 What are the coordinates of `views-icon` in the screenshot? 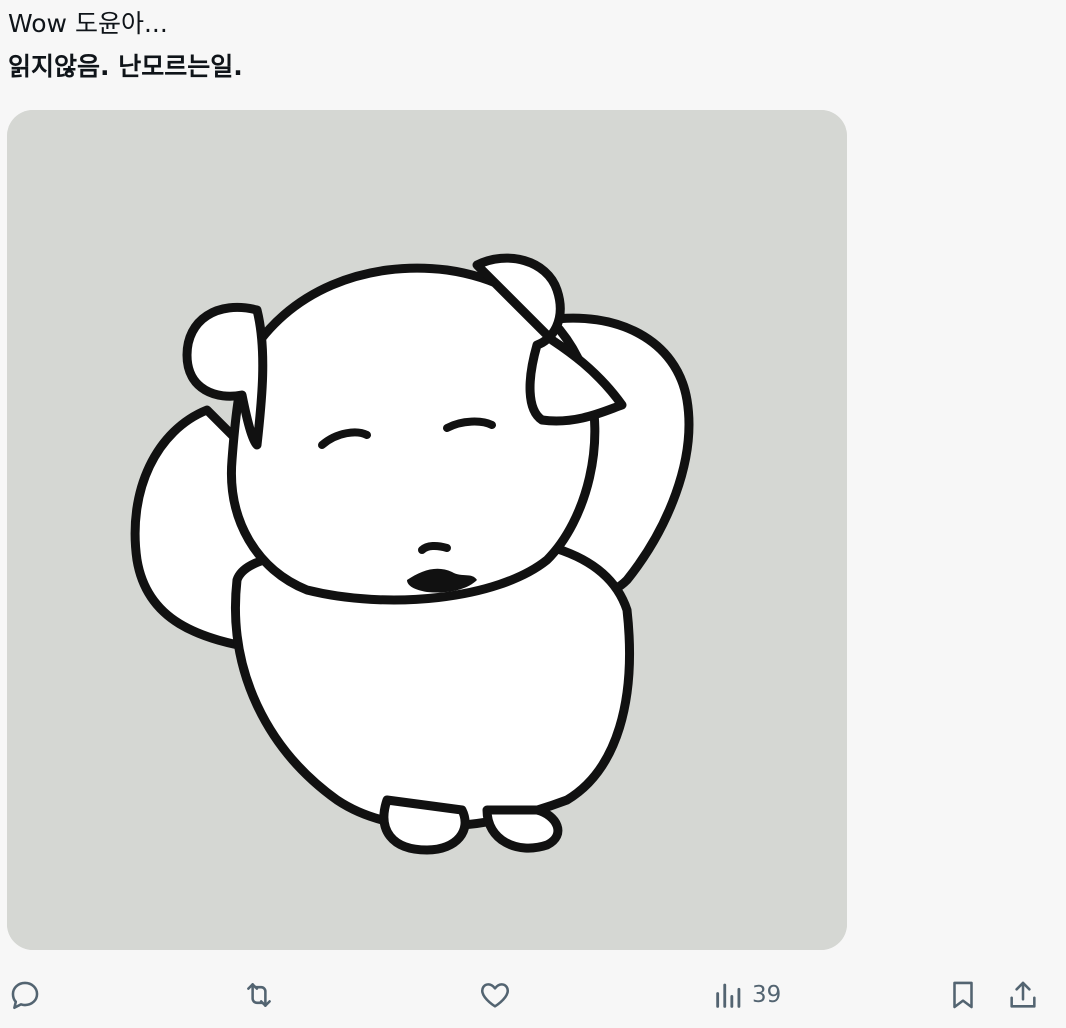 It's located at (728, 995).